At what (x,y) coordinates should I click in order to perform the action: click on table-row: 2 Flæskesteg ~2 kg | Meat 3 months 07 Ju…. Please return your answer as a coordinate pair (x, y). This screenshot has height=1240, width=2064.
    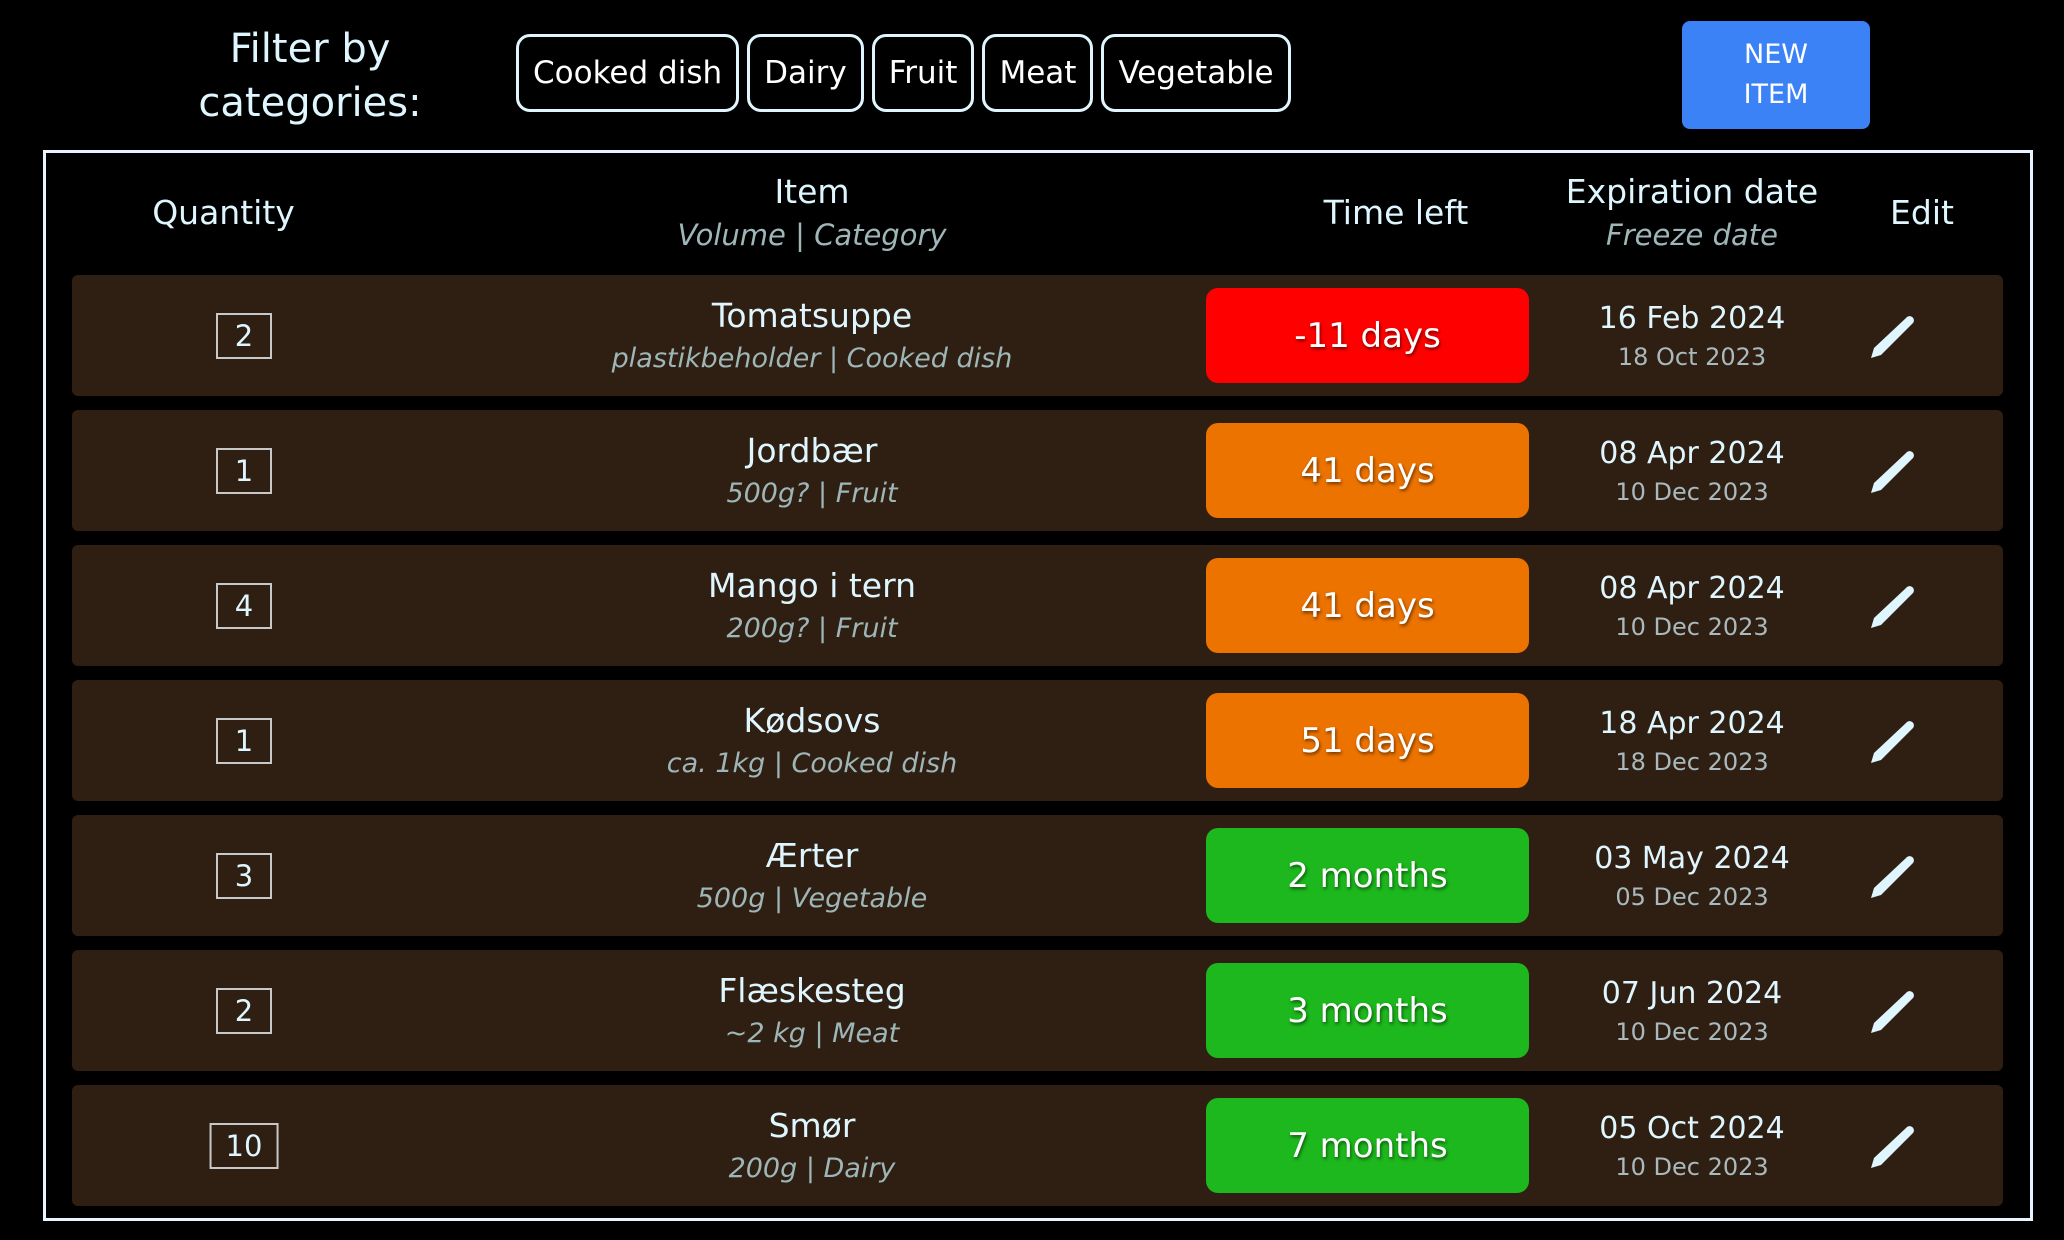
    Looking at the image, I should click on (1037, 1010).